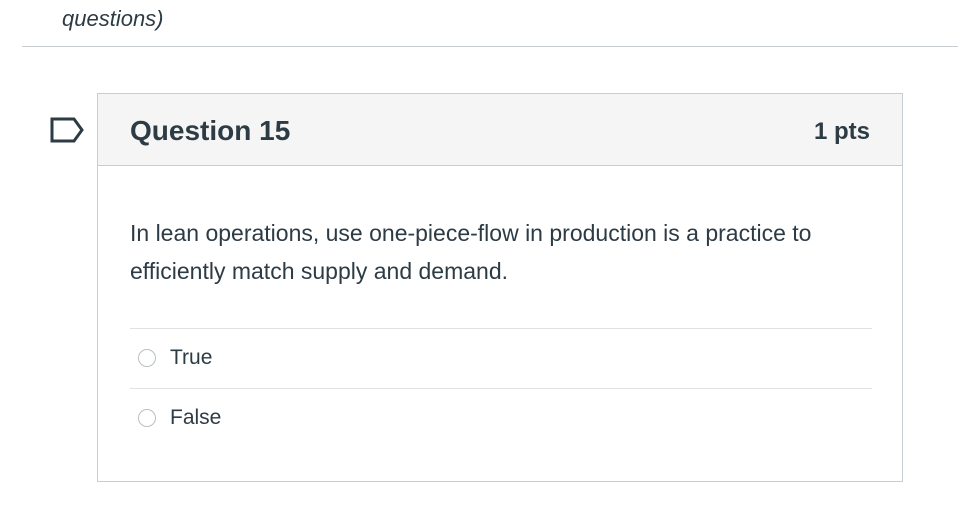  I want to click on answer-label: True, so click(191, 358).